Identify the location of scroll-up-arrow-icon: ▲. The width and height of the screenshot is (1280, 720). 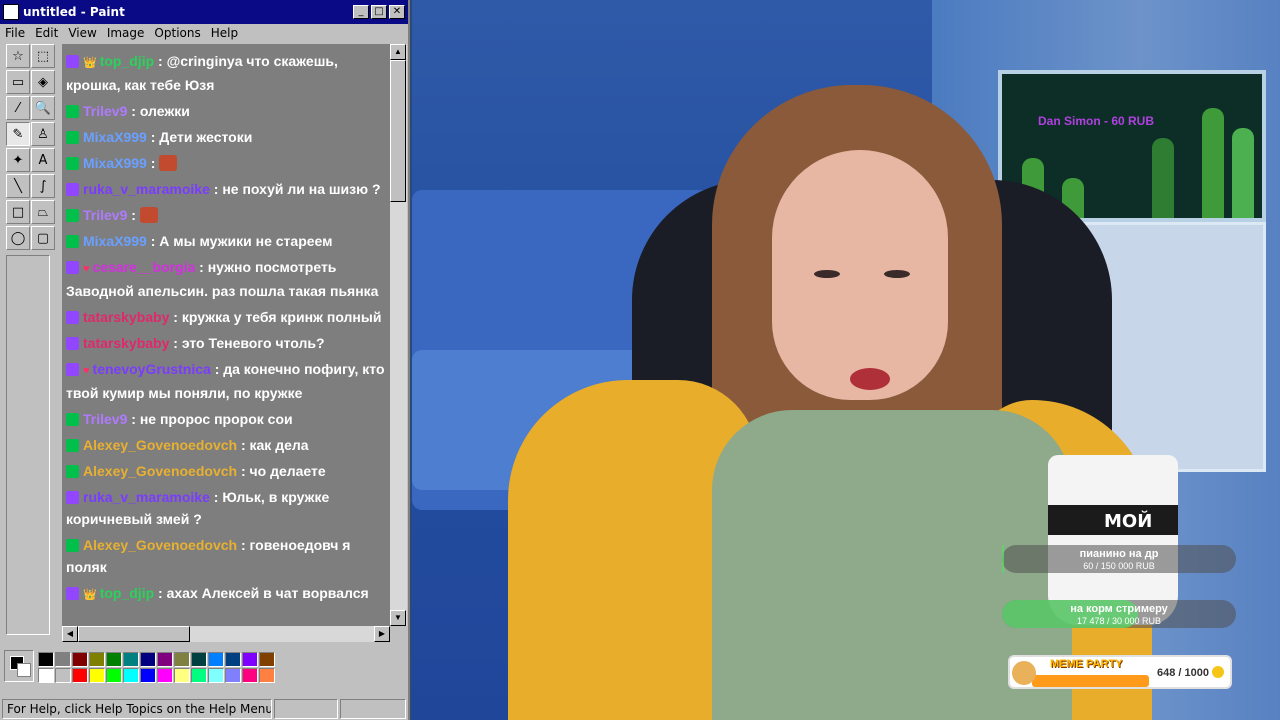
(398, 52).